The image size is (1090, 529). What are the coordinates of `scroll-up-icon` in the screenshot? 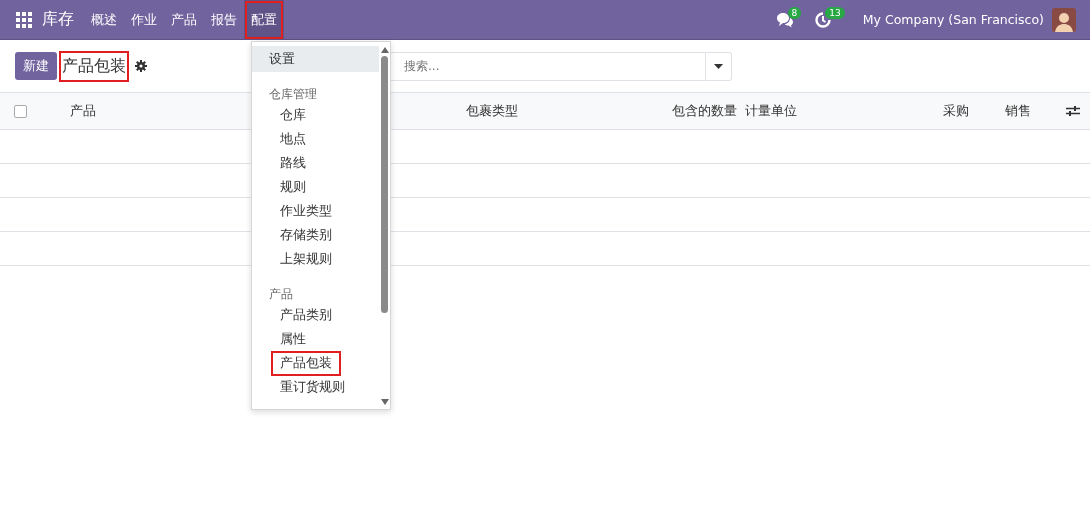 It's located at (384, 50).